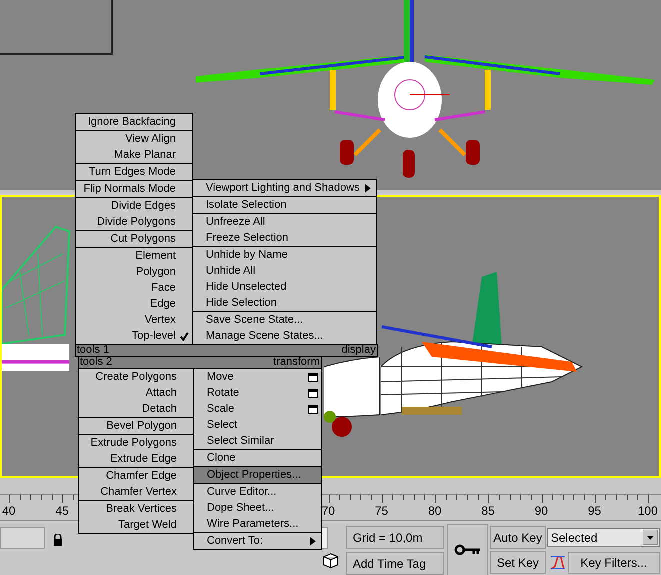  I want to click on menu-item: Clone, so click(257, 458).